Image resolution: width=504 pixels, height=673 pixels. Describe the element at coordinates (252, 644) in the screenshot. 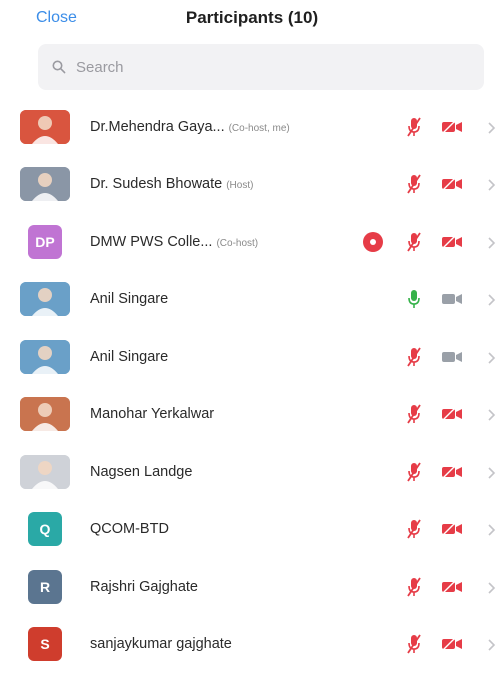

I see `participant-row: Ssanjaykumar gajghate` at that location.